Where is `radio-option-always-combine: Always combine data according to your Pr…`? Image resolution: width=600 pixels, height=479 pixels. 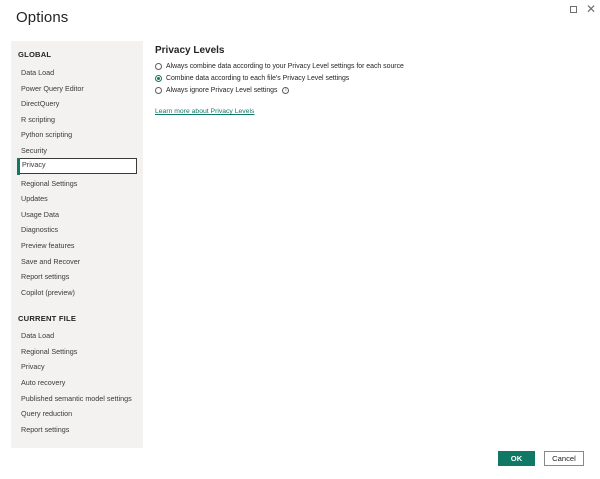 radio-option-always-combine: Always combine data according to your Pr… is located at coordinates (370, 66).